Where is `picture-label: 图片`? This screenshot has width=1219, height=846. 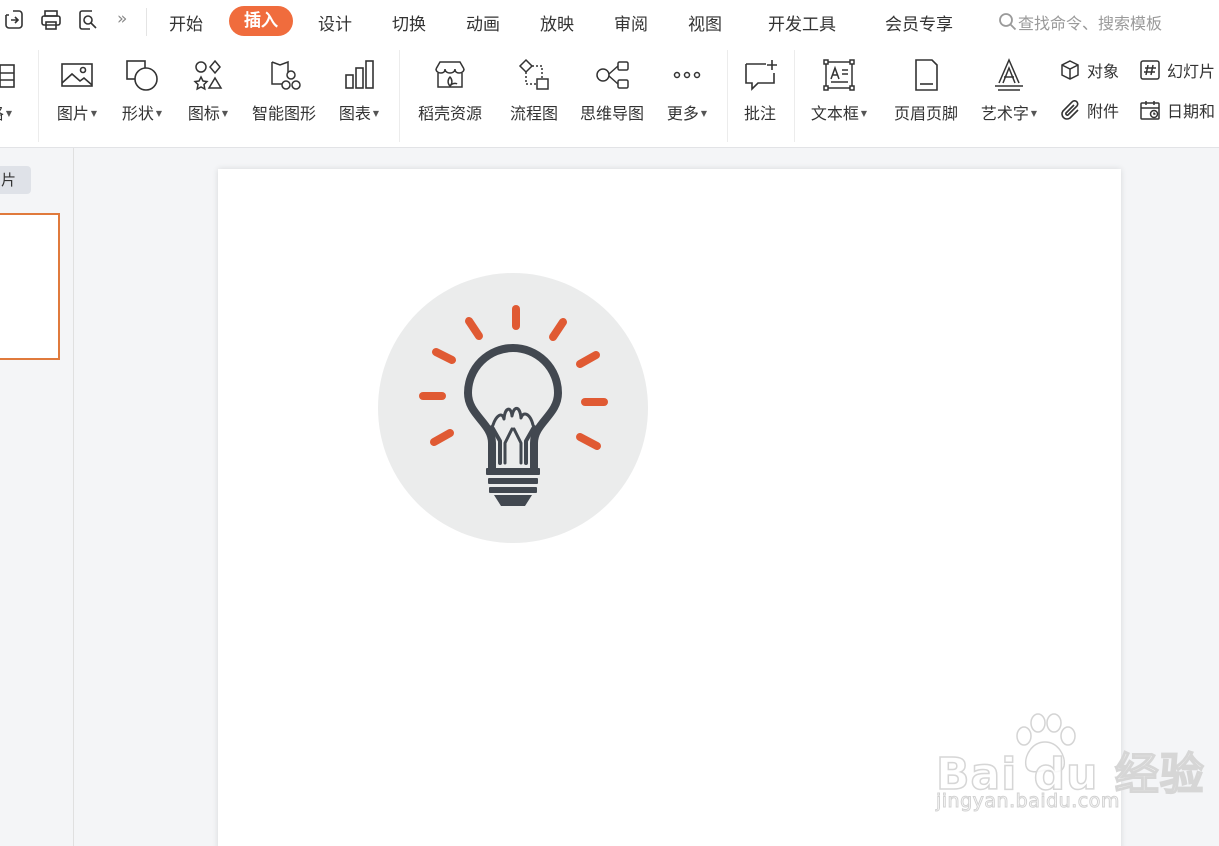 picture-label: 图片 is located at coordinates (72, 113).